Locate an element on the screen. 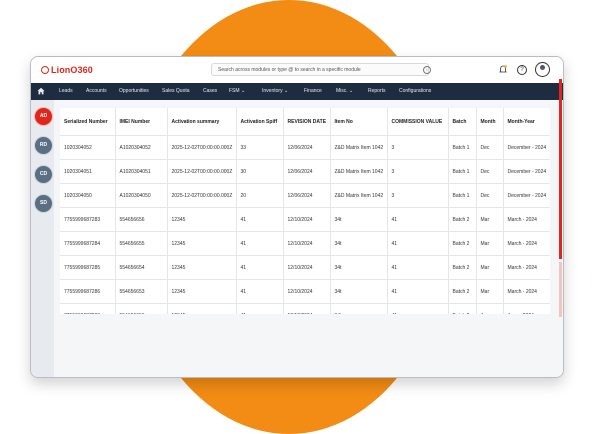 The height and width of the screenshot is (434, 592). cell: December - 2024 is located at coordinates (526, 147).